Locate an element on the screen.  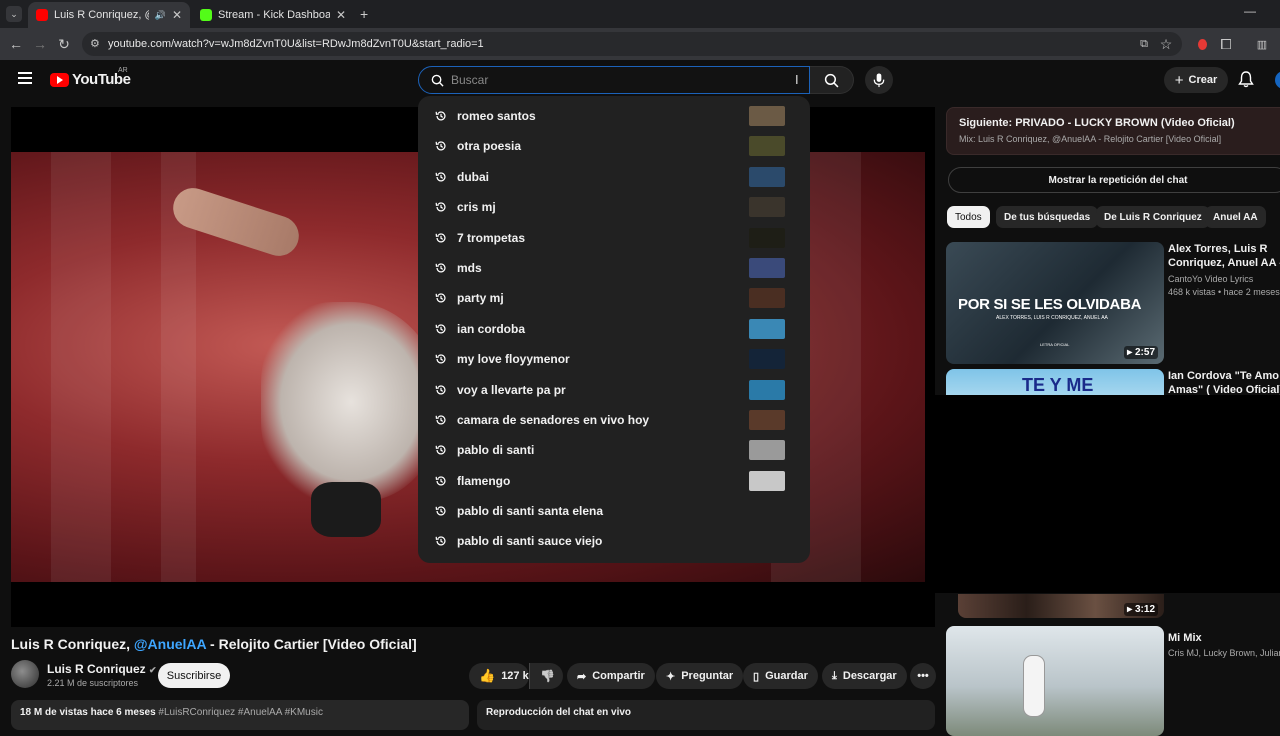
thumbnail-tag-text: LETRA OFICIAL is located at coordinates (1055, 344).